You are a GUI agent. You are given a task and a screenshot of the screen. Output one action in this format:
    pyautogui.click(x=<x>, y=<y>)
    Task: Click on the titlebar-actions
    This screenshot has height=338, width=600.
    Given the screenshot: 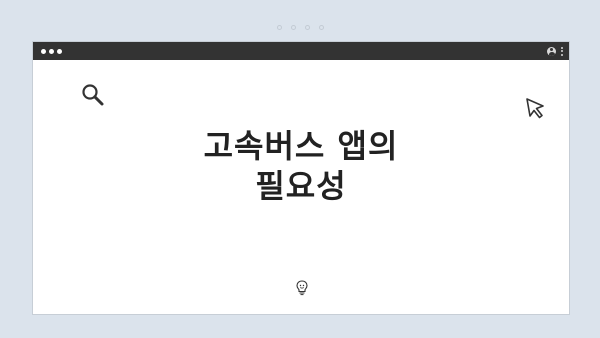 What is the action you would take?
    pyautogui.click(x=555, y=51)
    